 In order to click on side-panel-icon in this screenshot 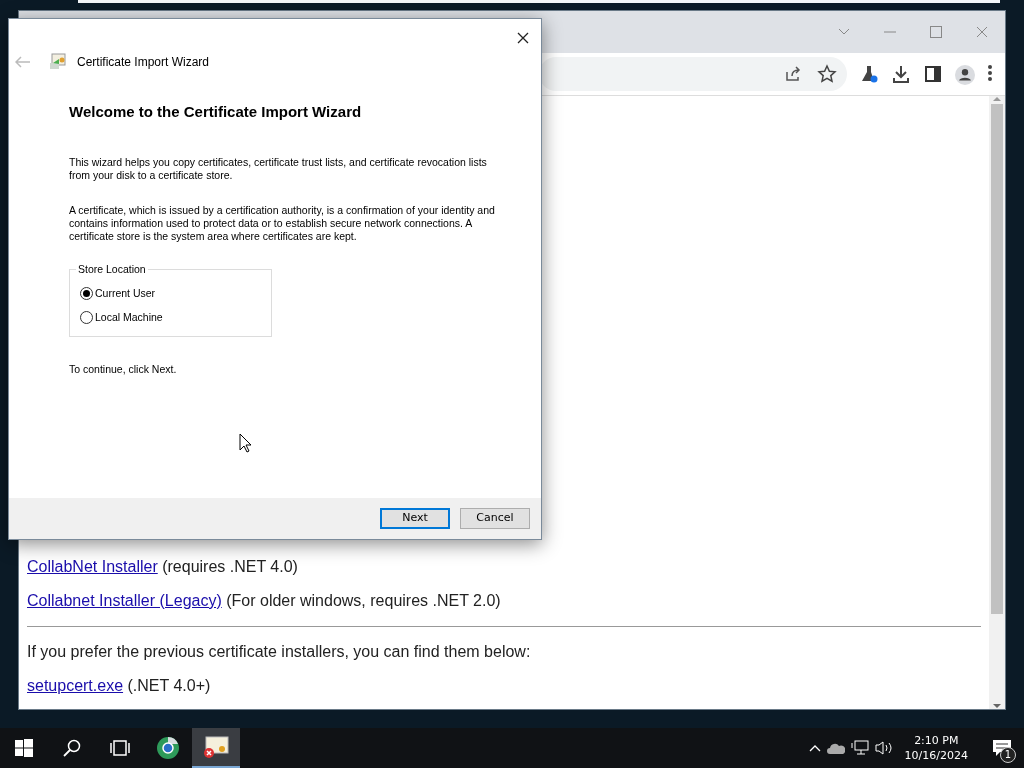, I will do `click(933, 74)`.